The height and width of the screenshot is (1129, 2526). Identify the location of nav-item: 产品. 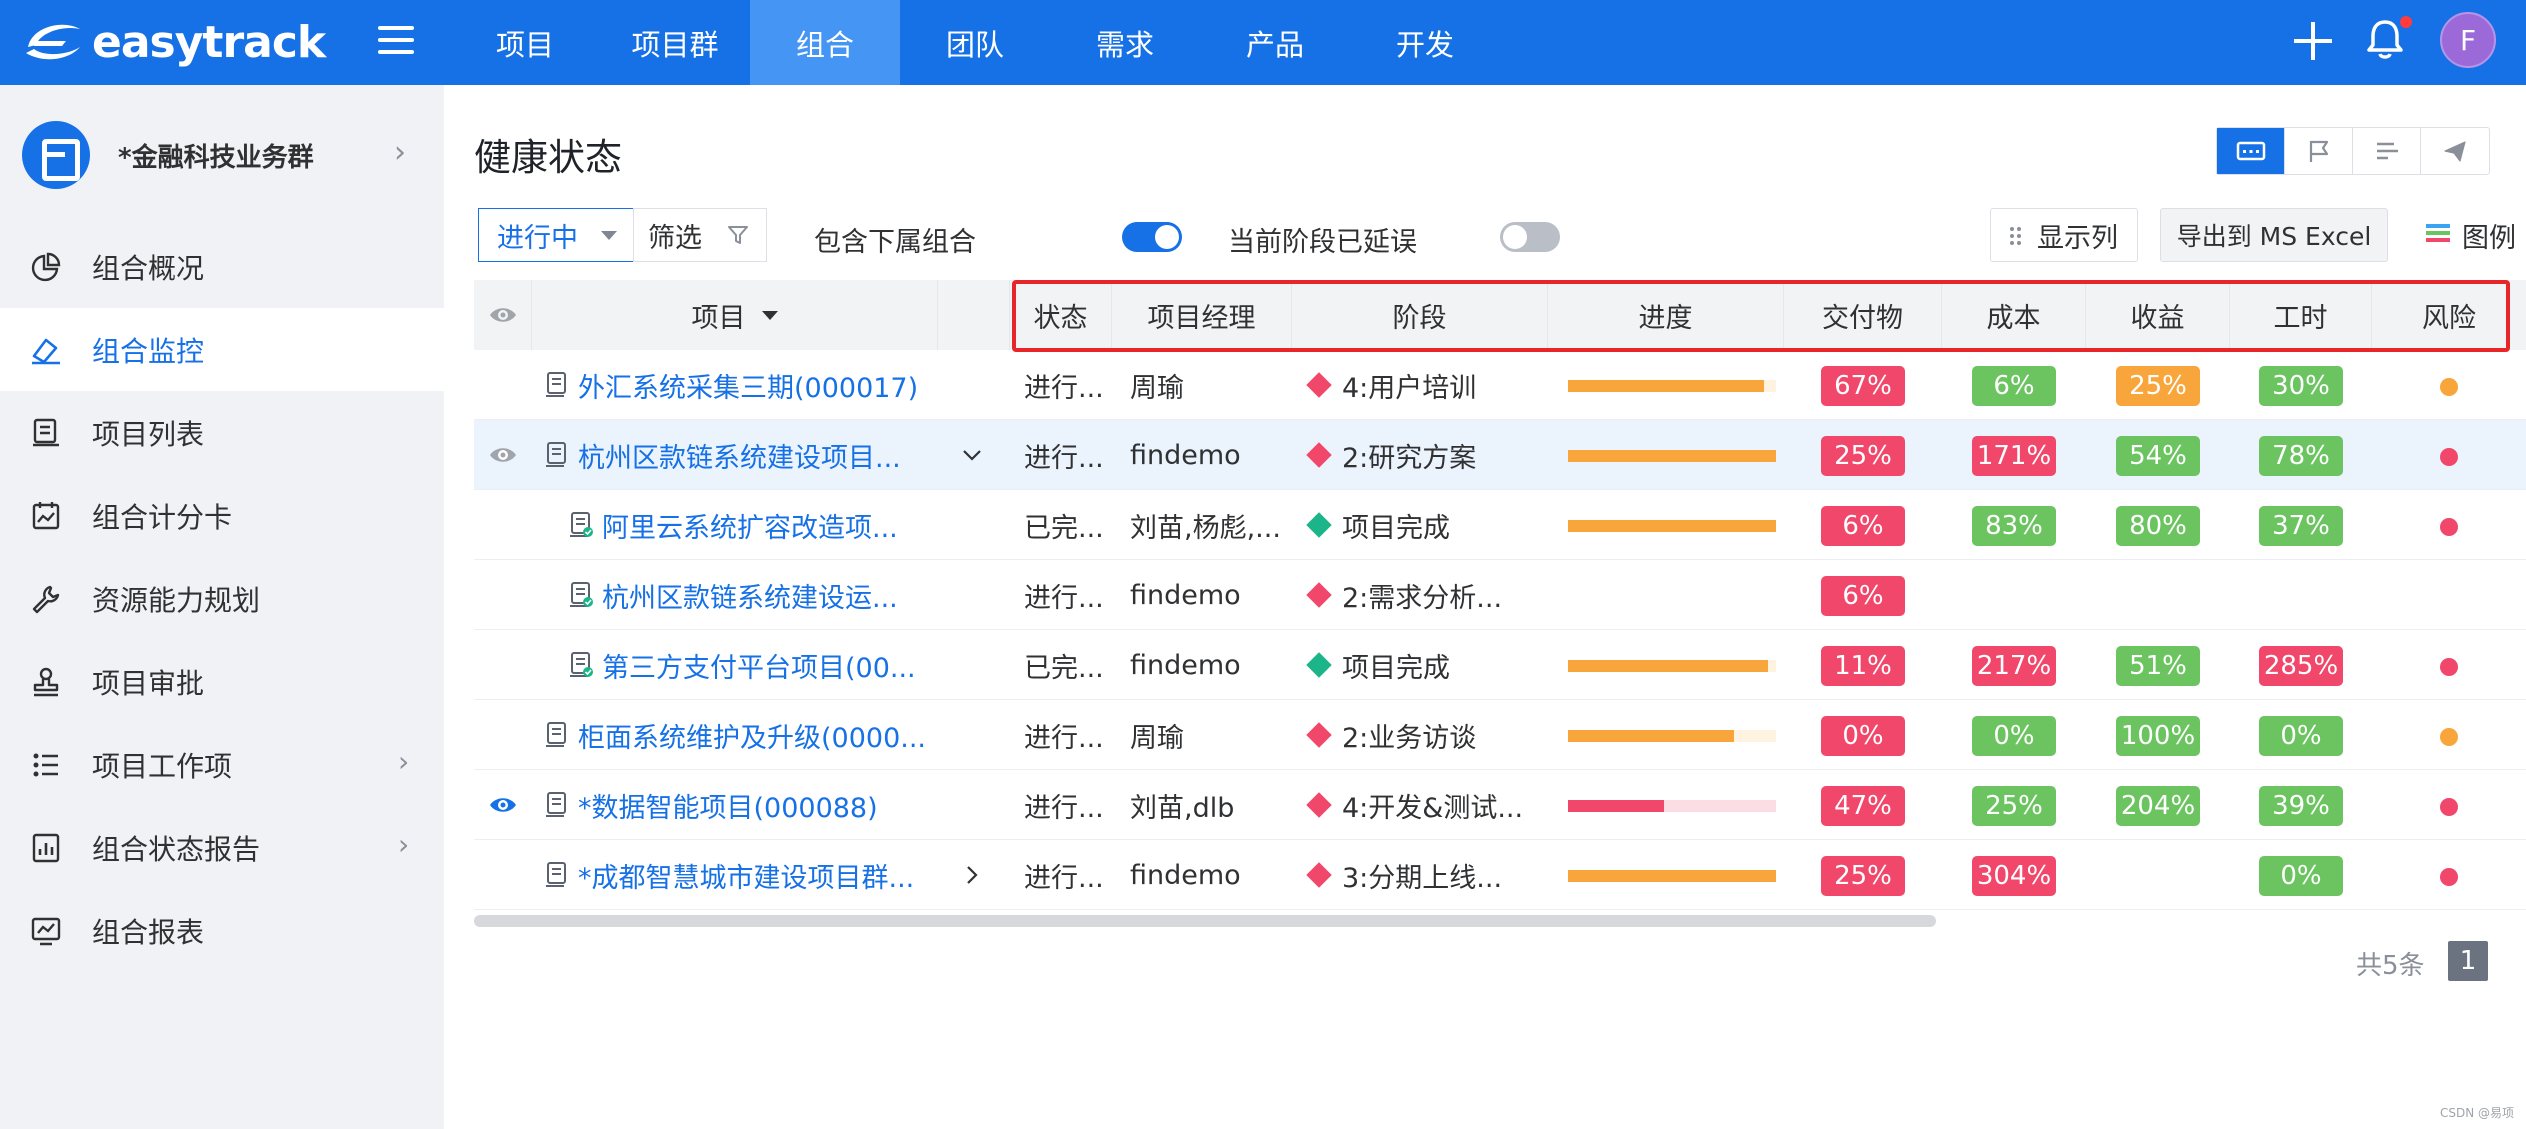
(1275, 42).